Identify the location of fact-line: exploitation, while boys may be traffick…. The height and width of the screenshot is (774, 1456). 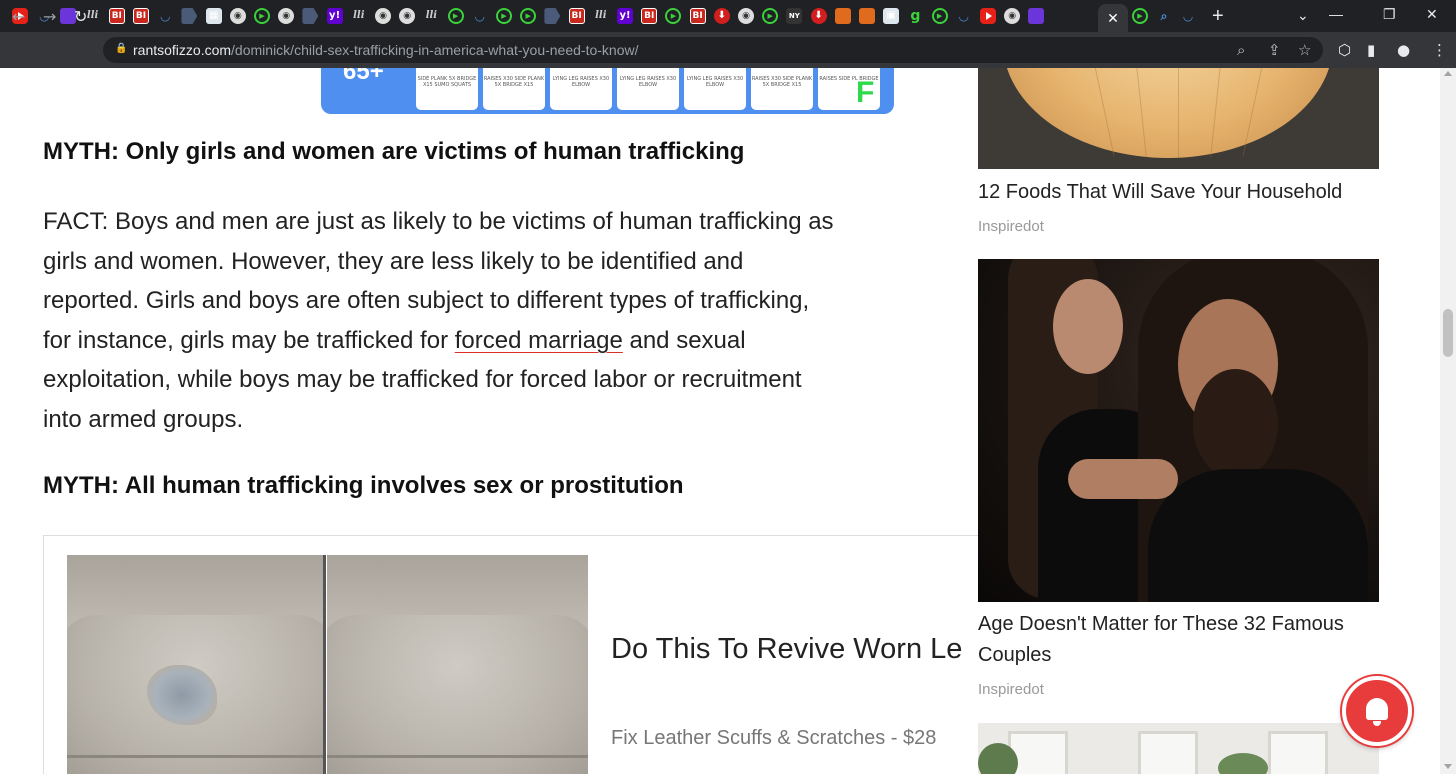
(422, 380).